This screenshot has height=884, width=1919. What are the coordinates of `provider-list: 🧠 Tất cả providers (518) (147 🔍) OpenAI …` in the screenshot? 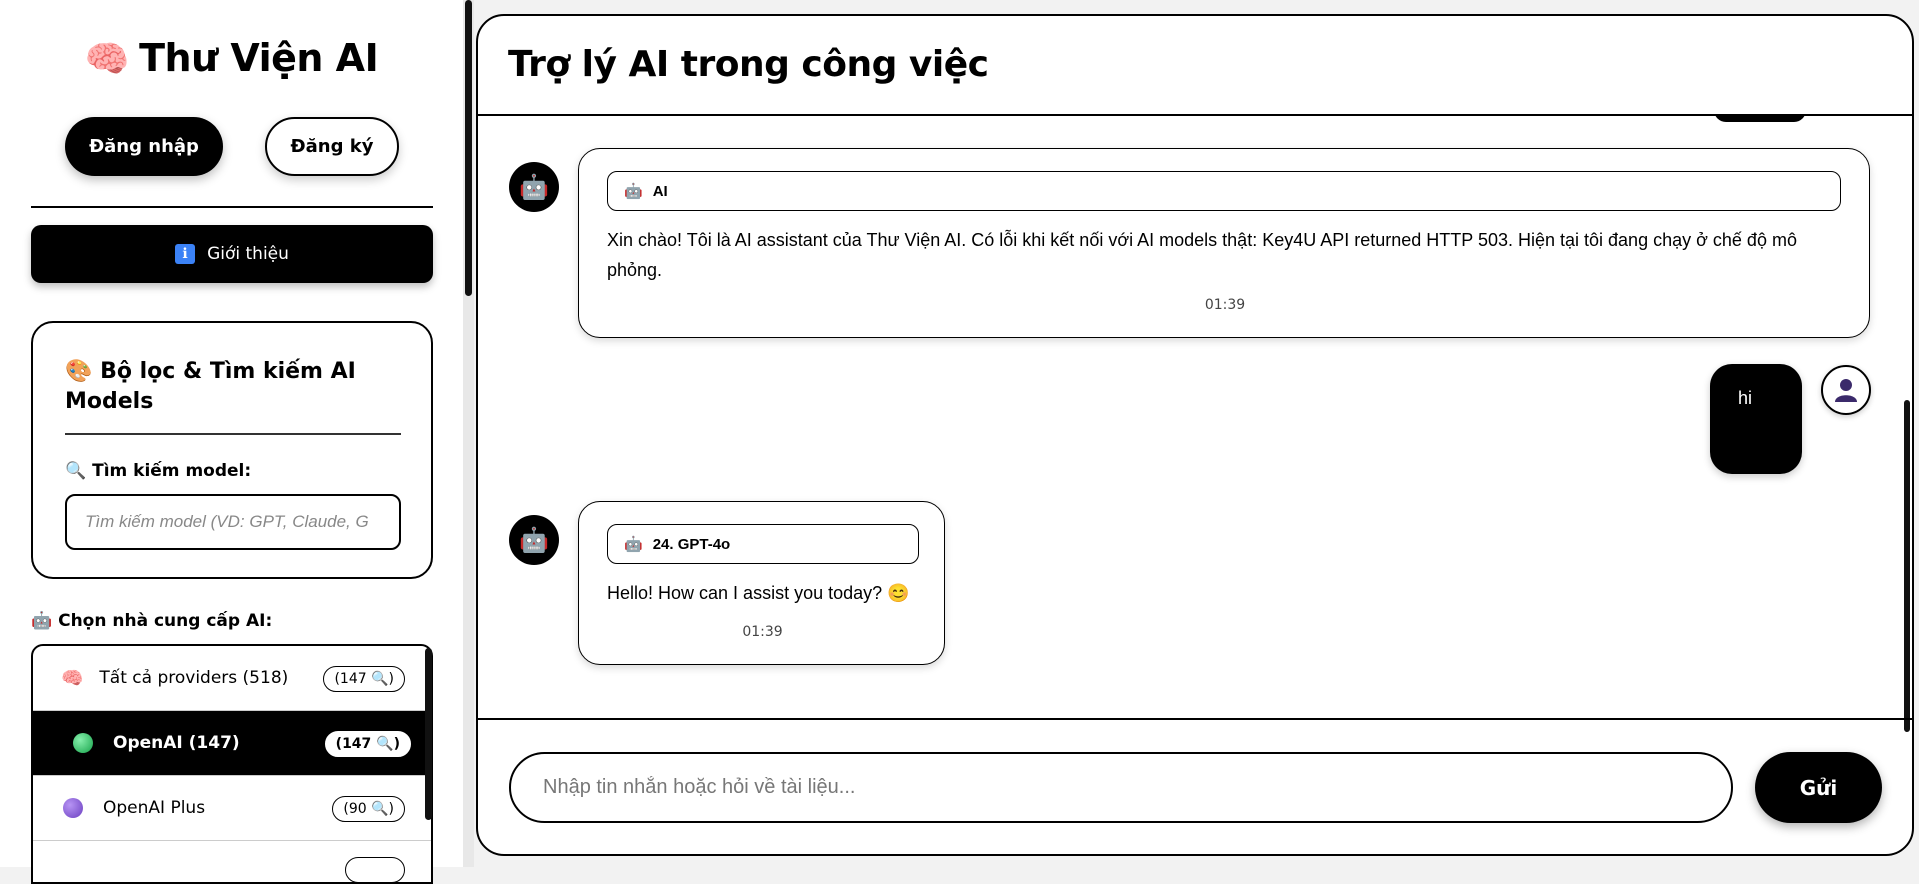 It's located at (232, 764).